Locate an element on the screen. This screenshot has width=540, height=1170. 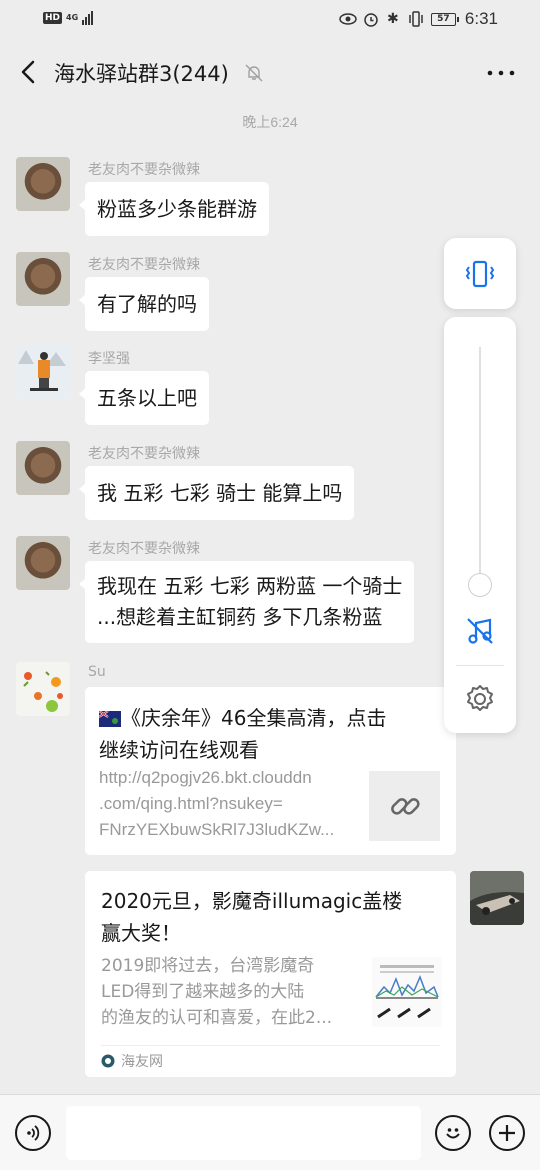
volume-slider-knob is located at coordinates (480, 585).